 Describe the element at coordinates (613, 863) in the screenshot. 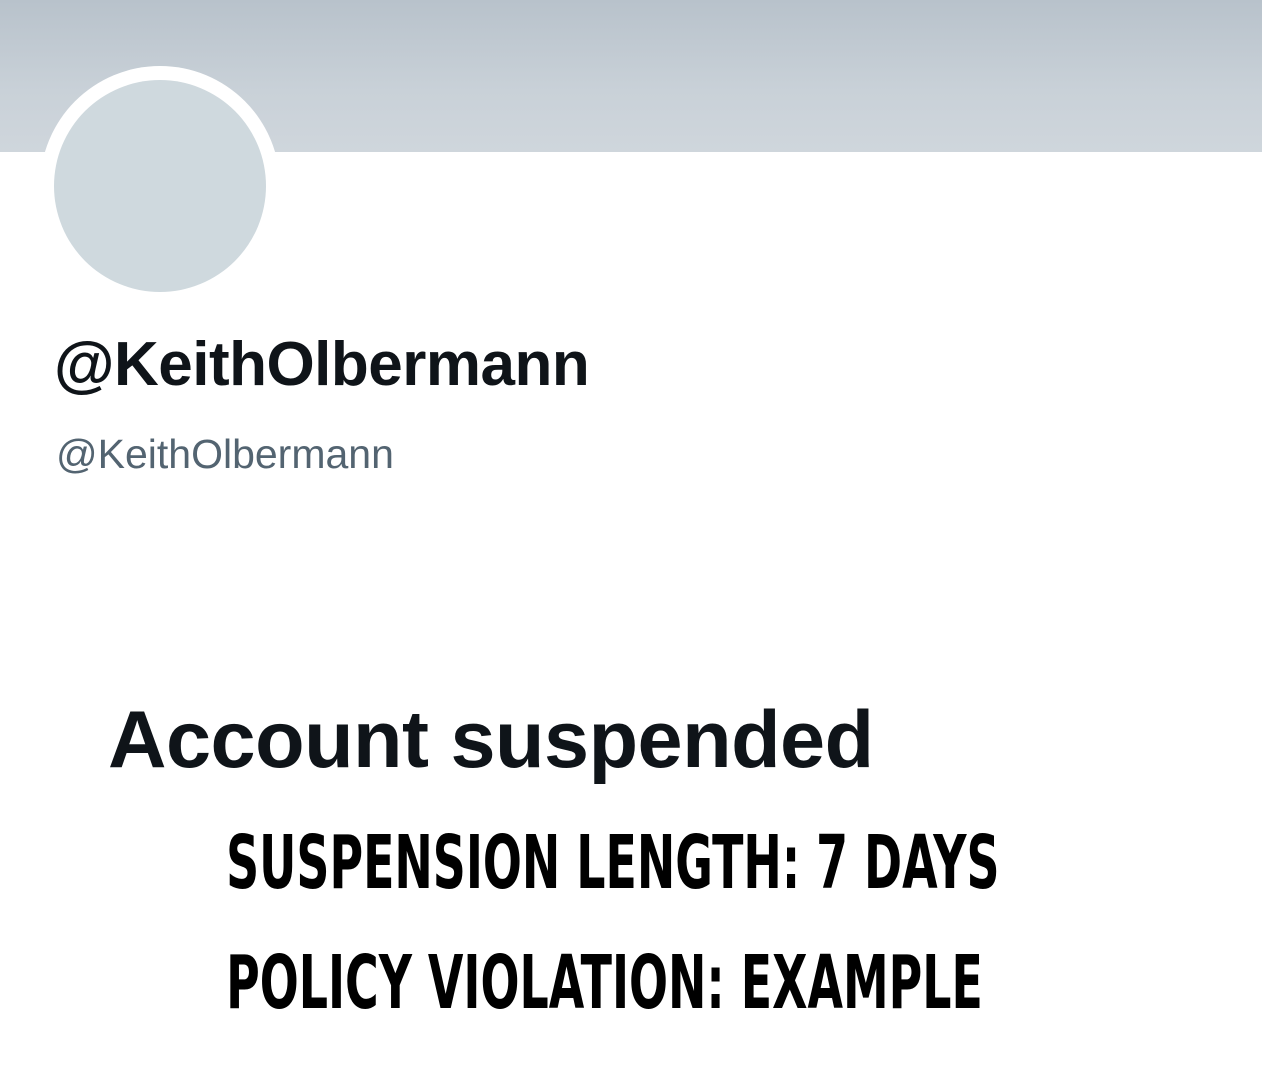

I see `suspension-length-caption: SUSPENSION LENGTH: 7 DAYS` at that location.